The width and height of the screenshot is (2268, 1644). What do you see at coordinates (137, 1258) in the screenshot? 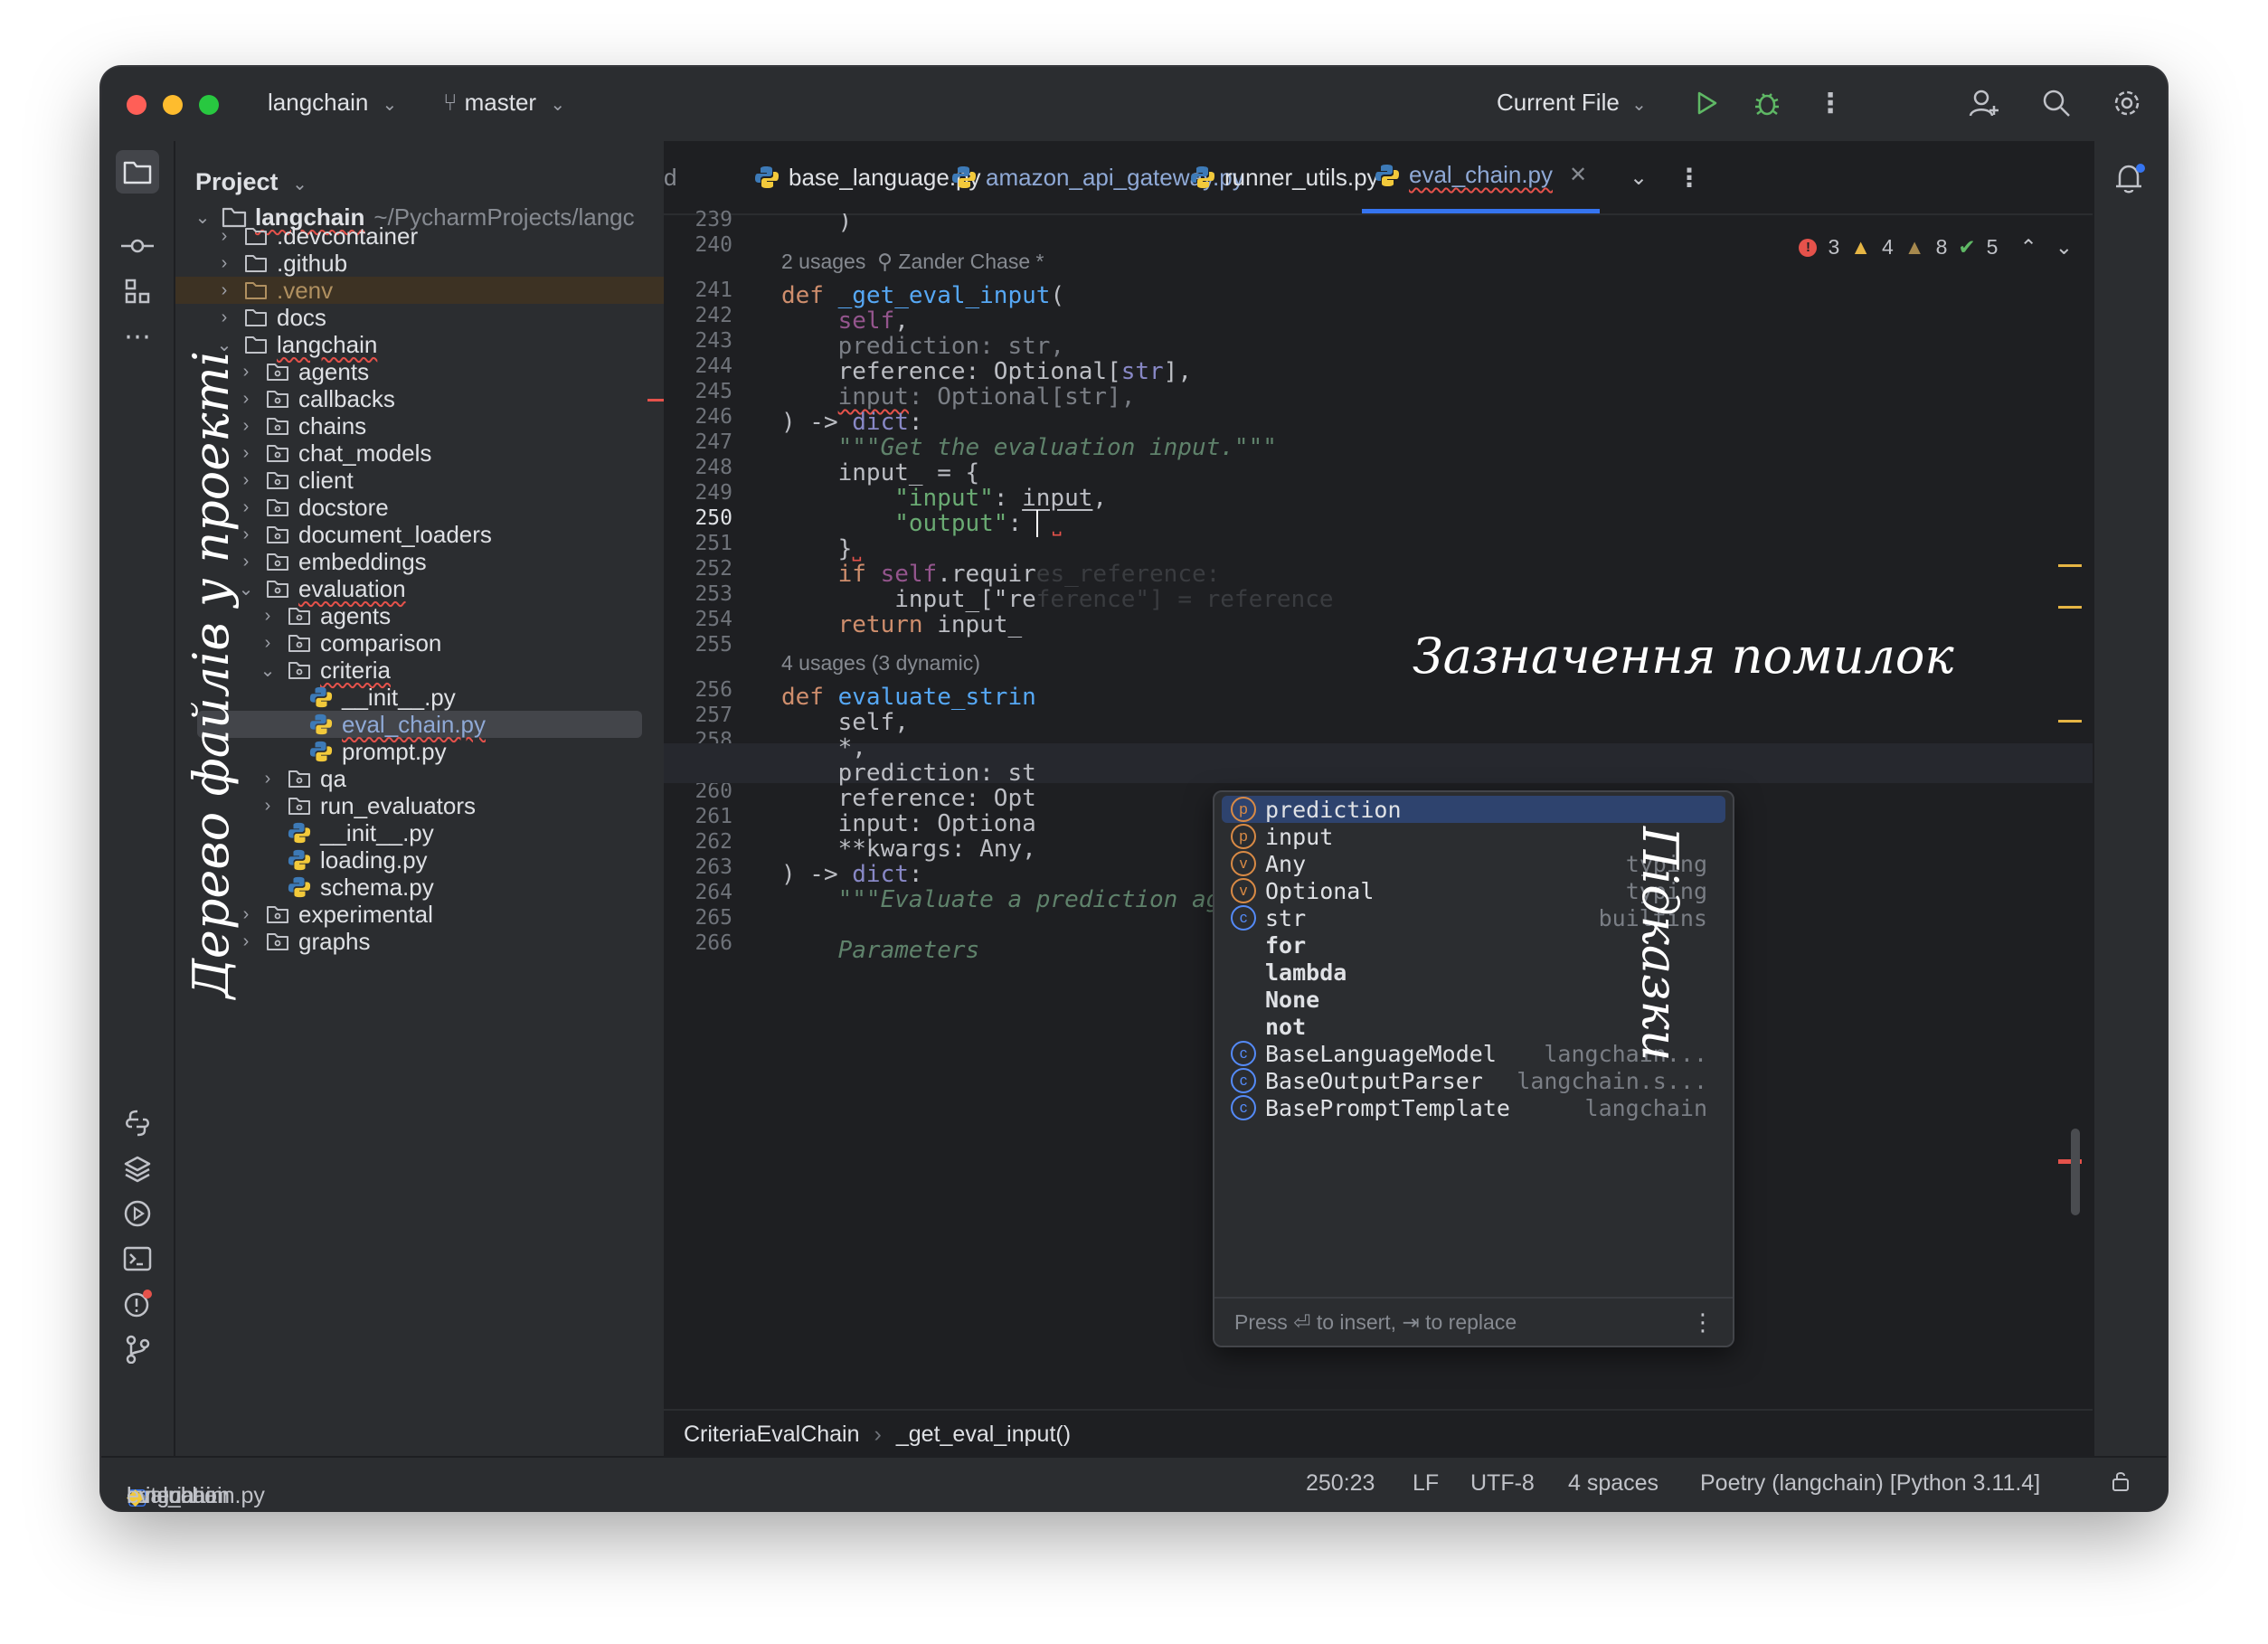
I see `terminal-tool-button` at bounding box center [137, 1258].